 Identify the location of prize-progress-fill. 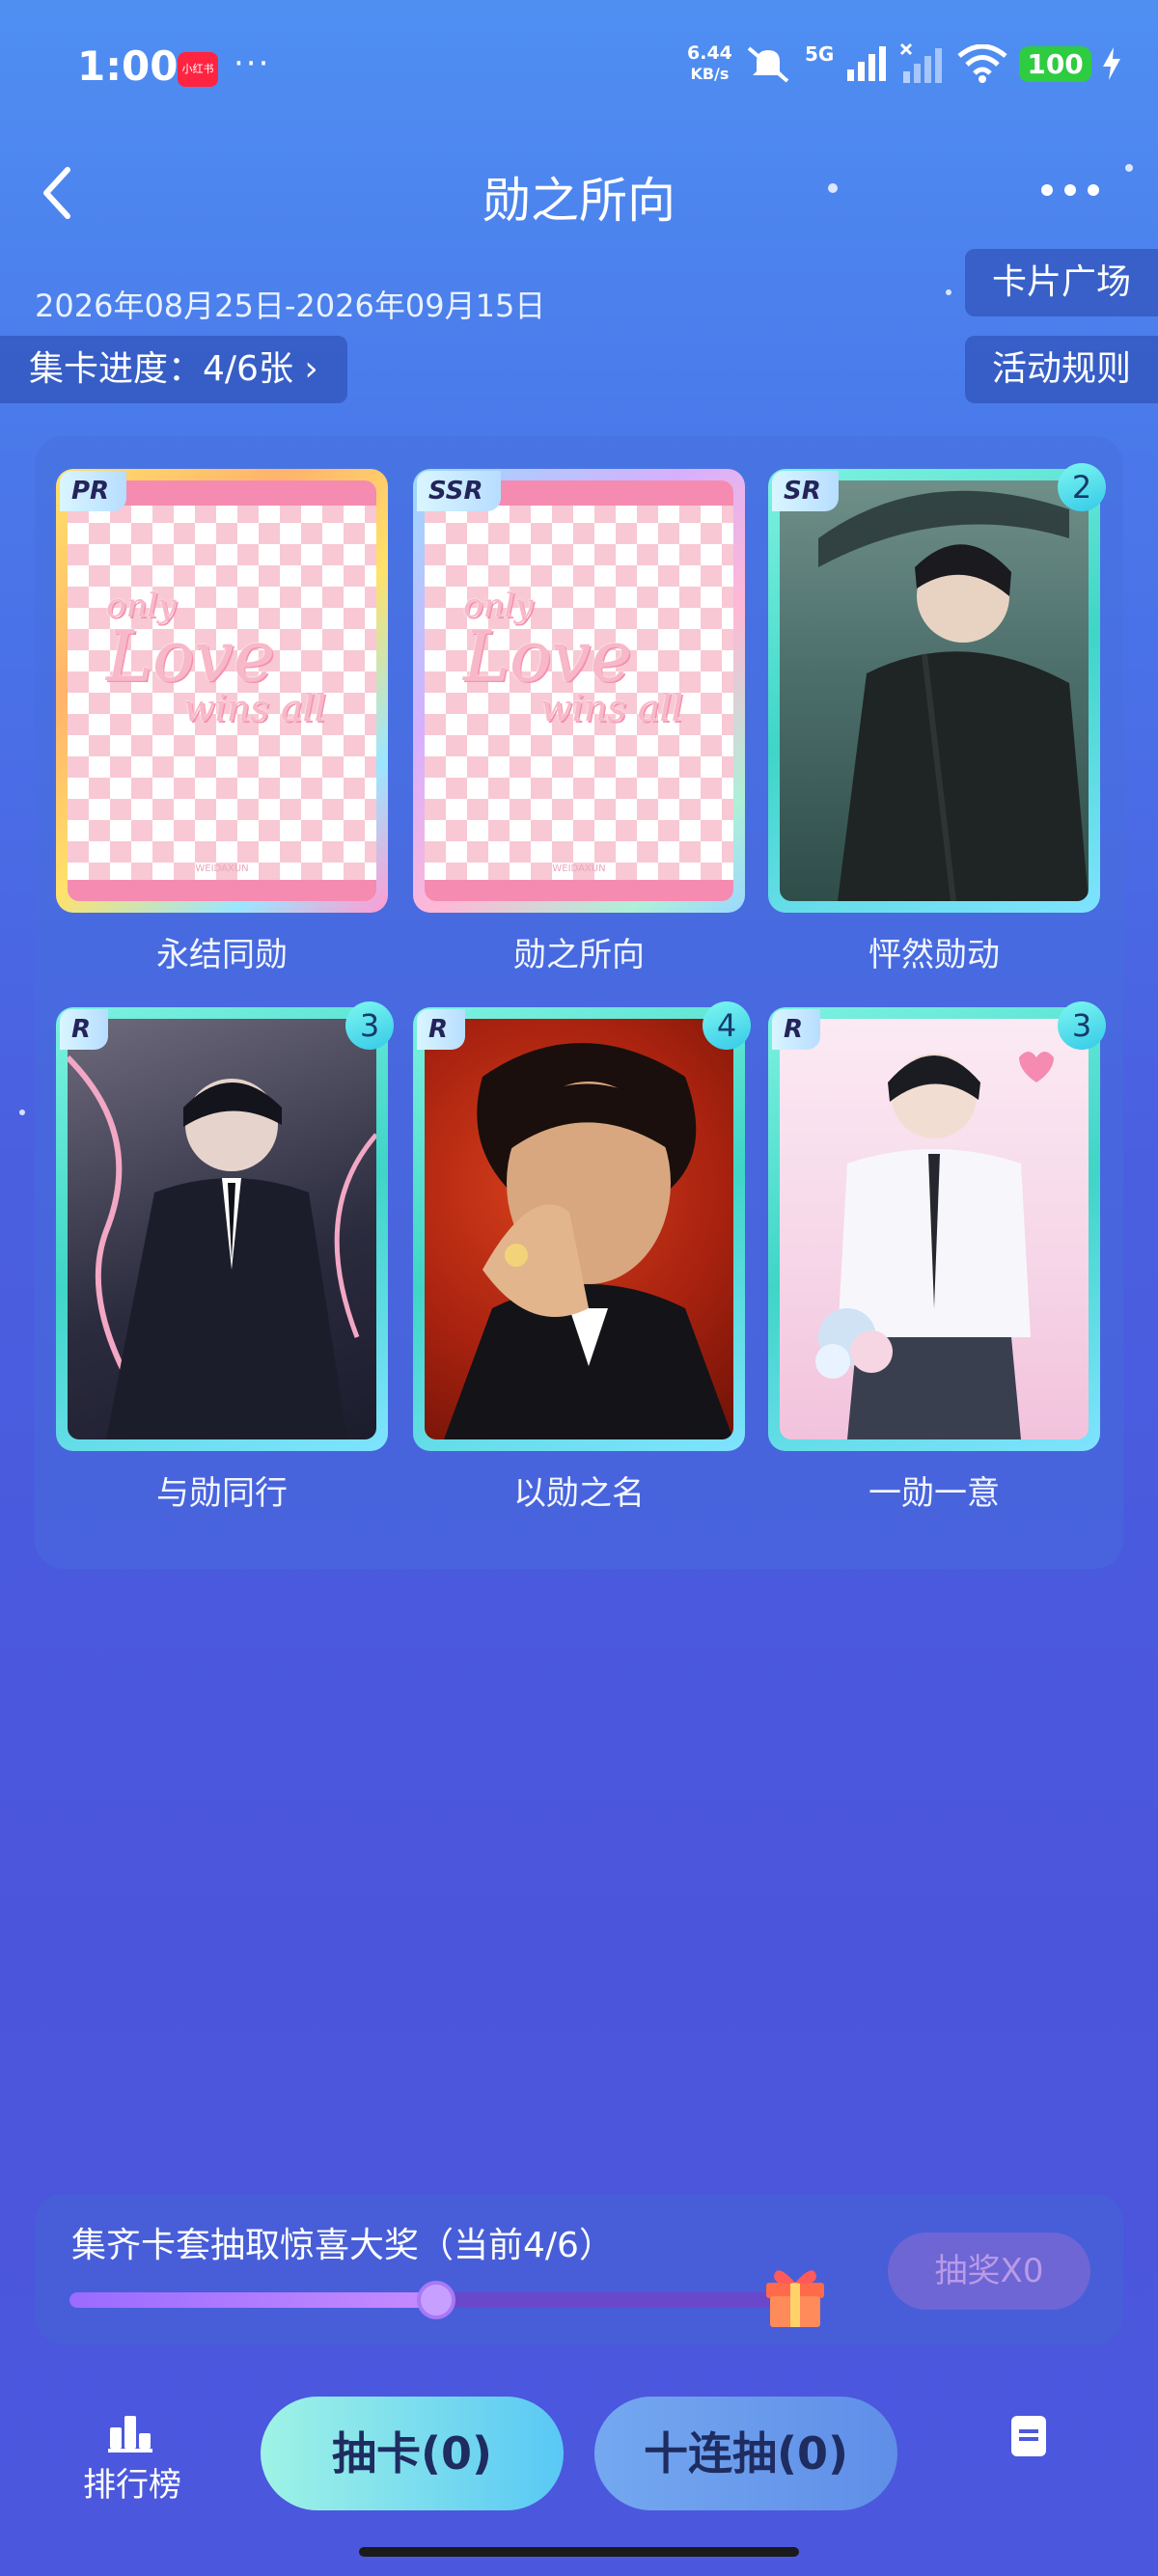
(252, 2300).